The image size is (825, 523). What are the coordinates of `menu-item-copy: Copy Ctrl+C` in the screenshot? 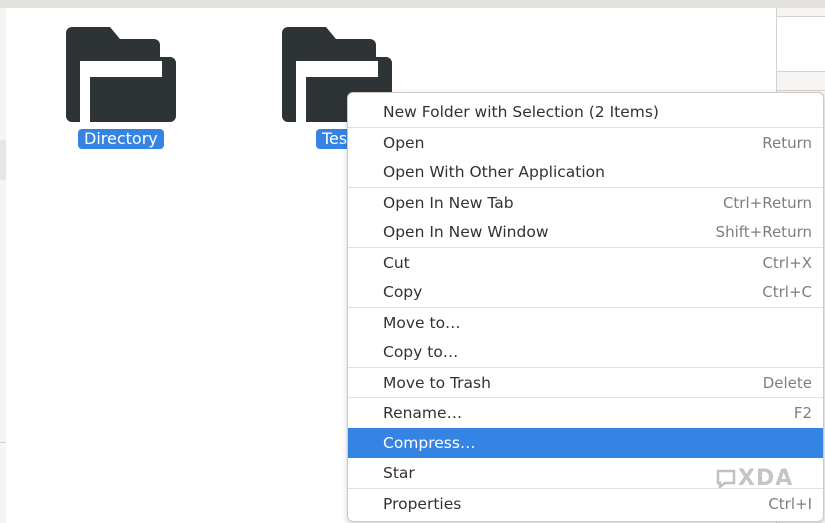 It's located at (585, 292).